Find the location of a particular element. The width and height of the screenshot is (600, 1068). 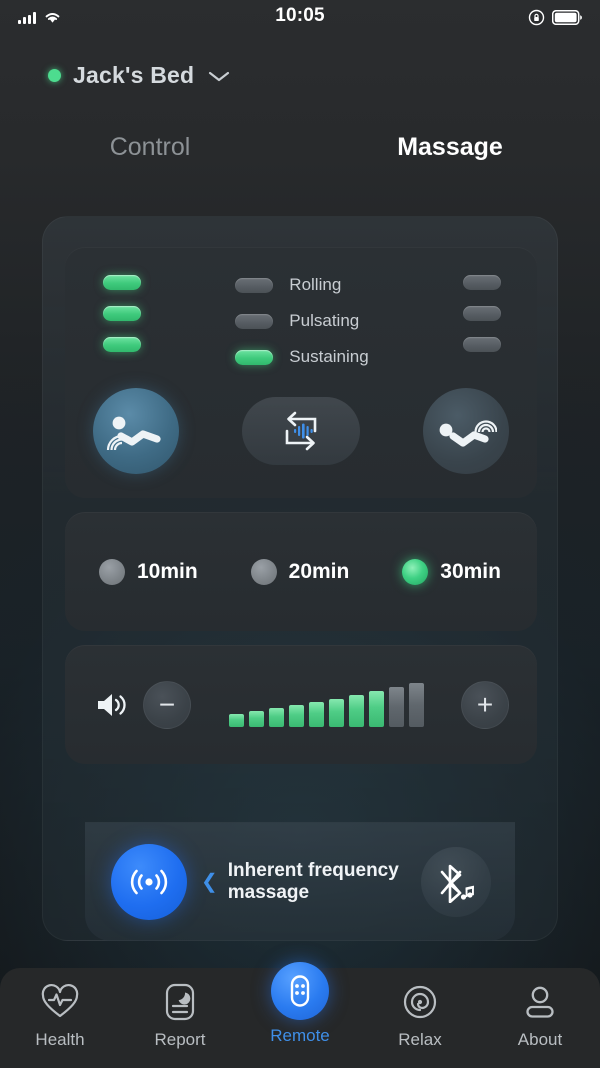

timer-label-20min: 20min is located at coordinates (319, 571).